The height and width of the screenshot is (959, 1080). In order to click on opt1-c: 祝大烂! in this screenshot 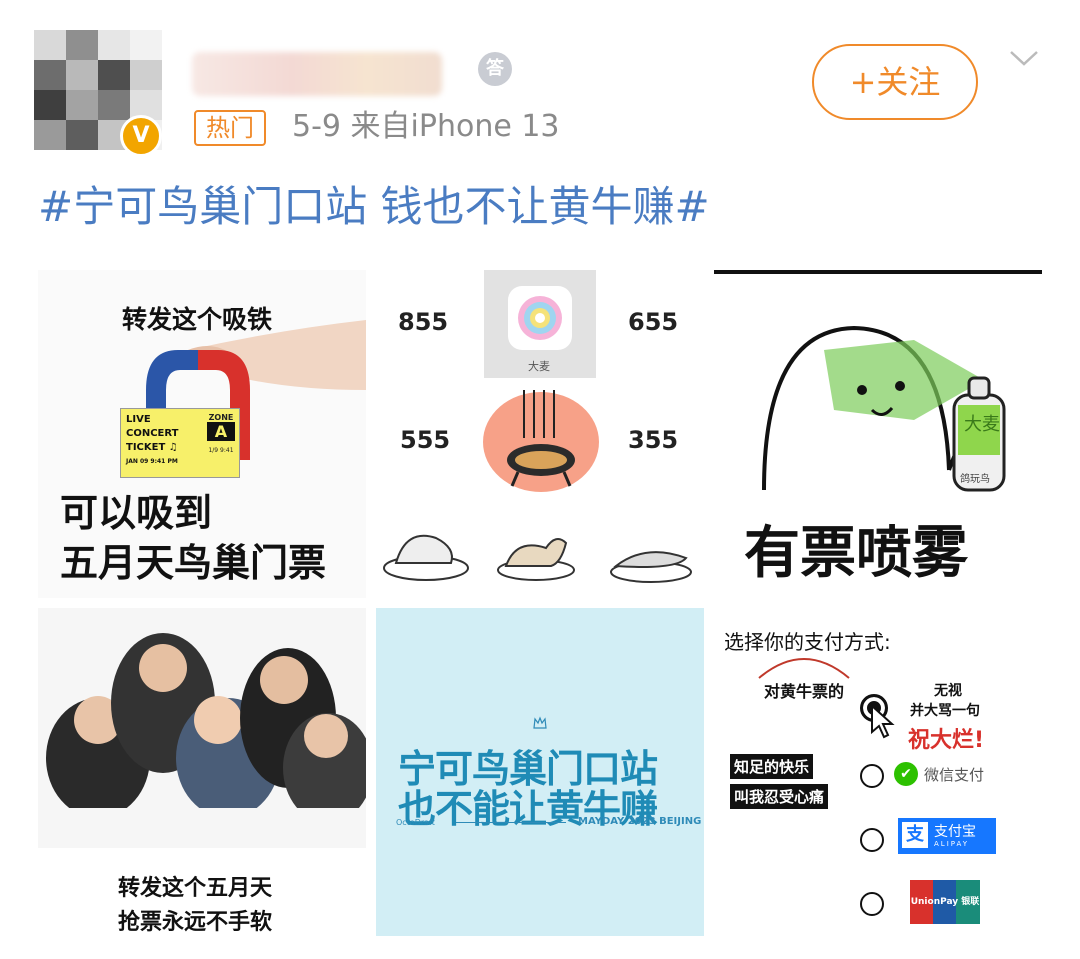, I will do `click(946, 740)`.